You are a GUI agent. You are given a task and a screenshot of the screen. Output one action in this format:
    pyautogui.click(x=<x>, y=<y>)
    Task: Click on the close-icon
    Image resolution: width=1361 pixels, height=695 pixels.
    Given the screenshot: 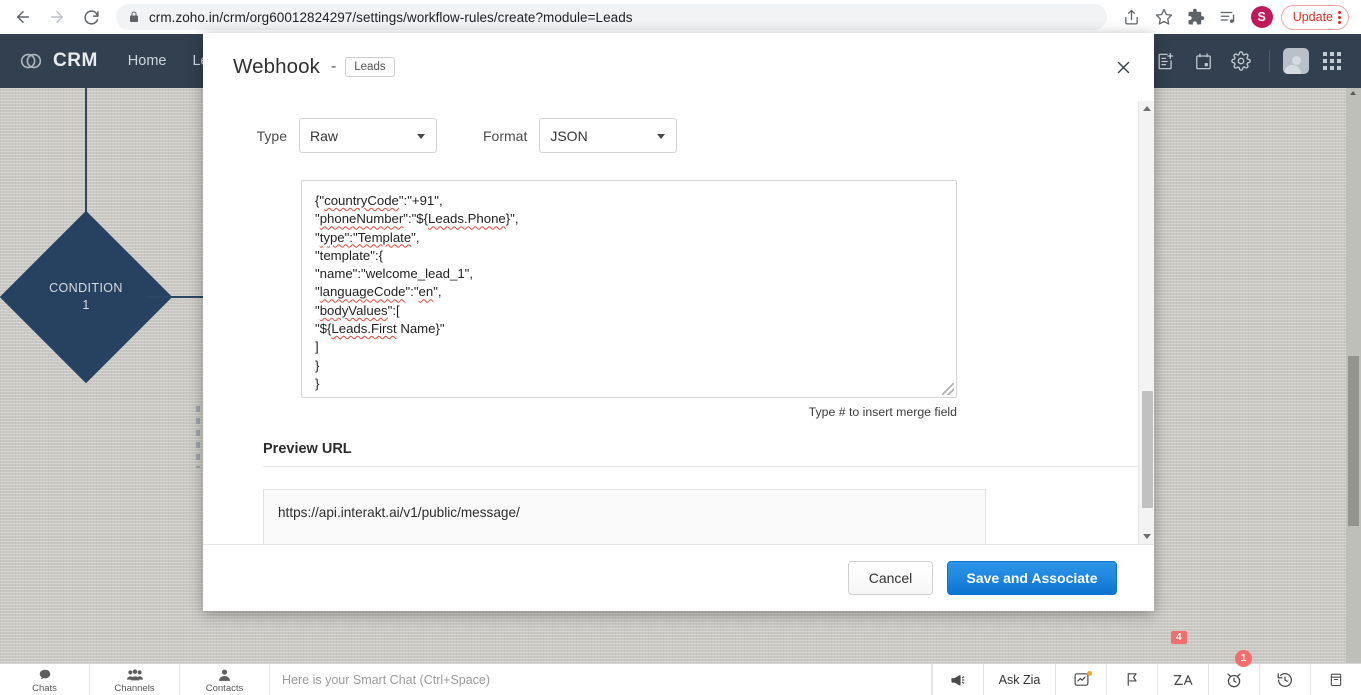 What is the action you would take?
    pyautogui.click(x=1123, y=67)
    